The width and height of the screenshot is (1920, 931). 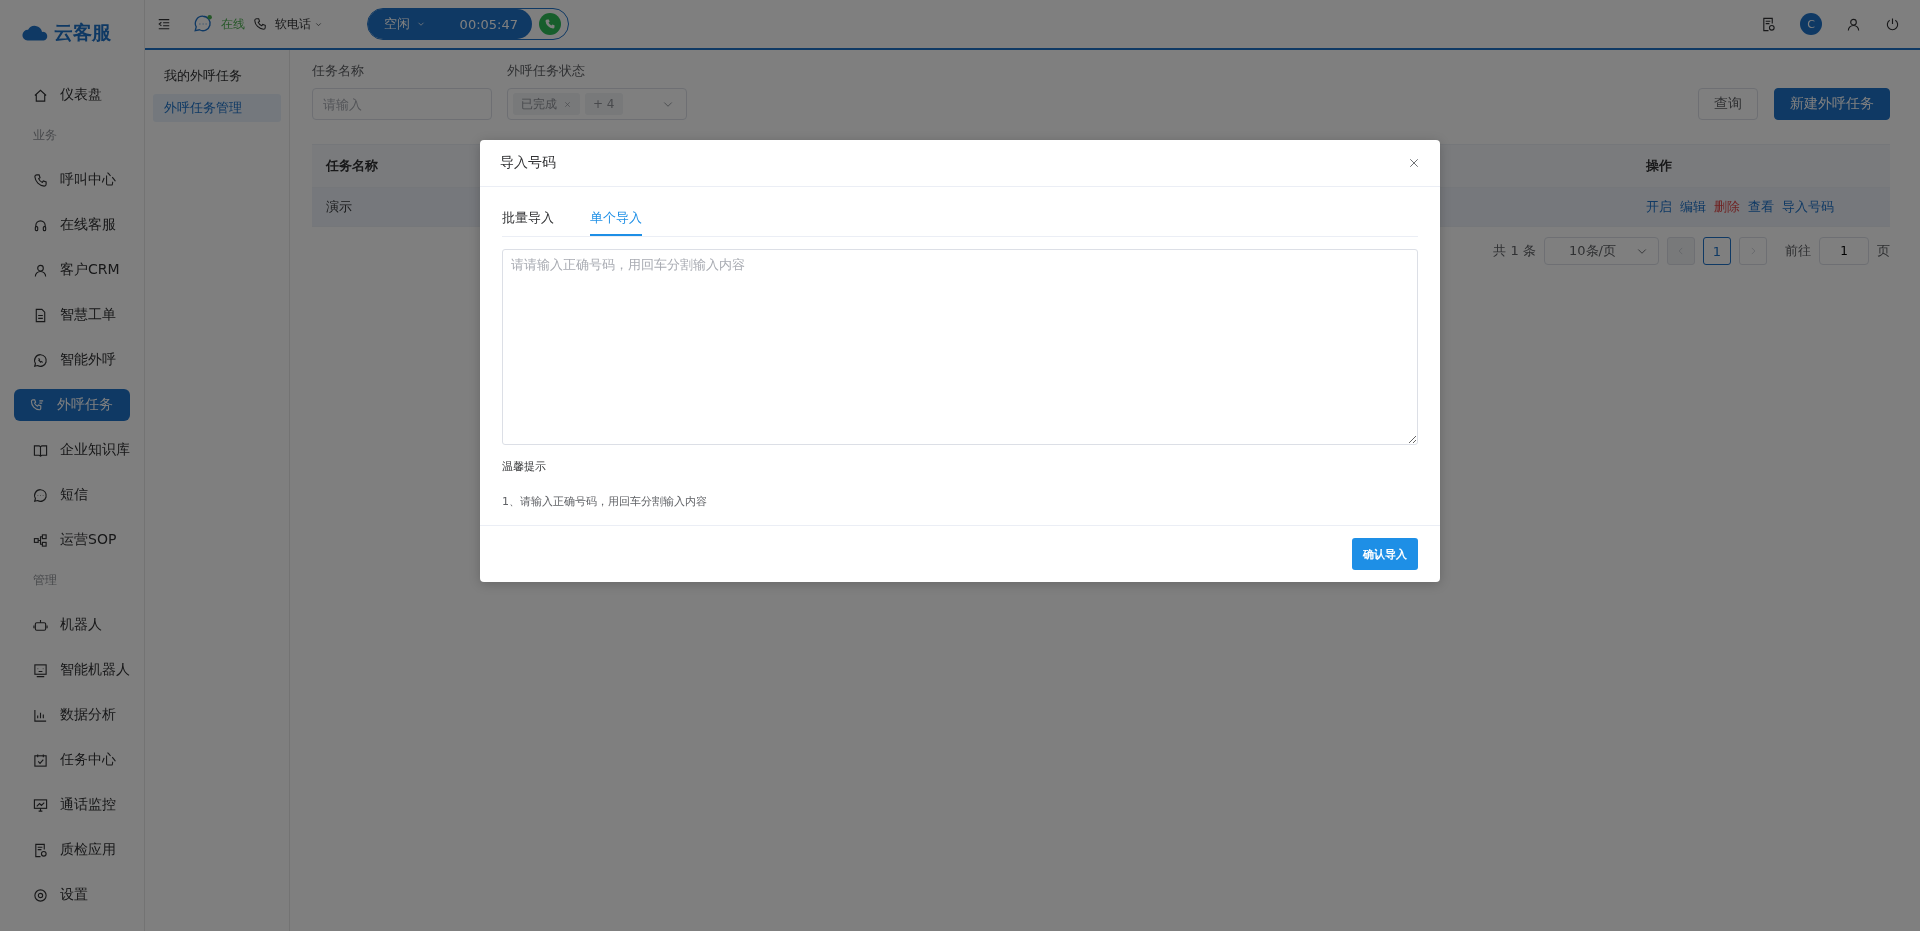 What do you see at coordinates (1727, 207) in the screenshot?
I see `delete-link: 删除` at bounding box center [1727, 207].